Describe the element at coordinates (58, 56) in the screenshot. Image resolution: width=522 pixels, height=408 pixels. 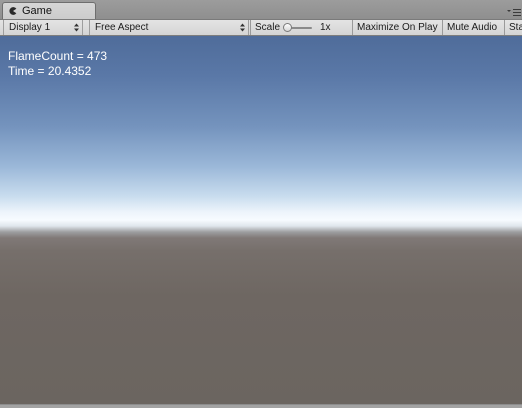
I see `flame-count-text: FlameCount = 473` at that location.